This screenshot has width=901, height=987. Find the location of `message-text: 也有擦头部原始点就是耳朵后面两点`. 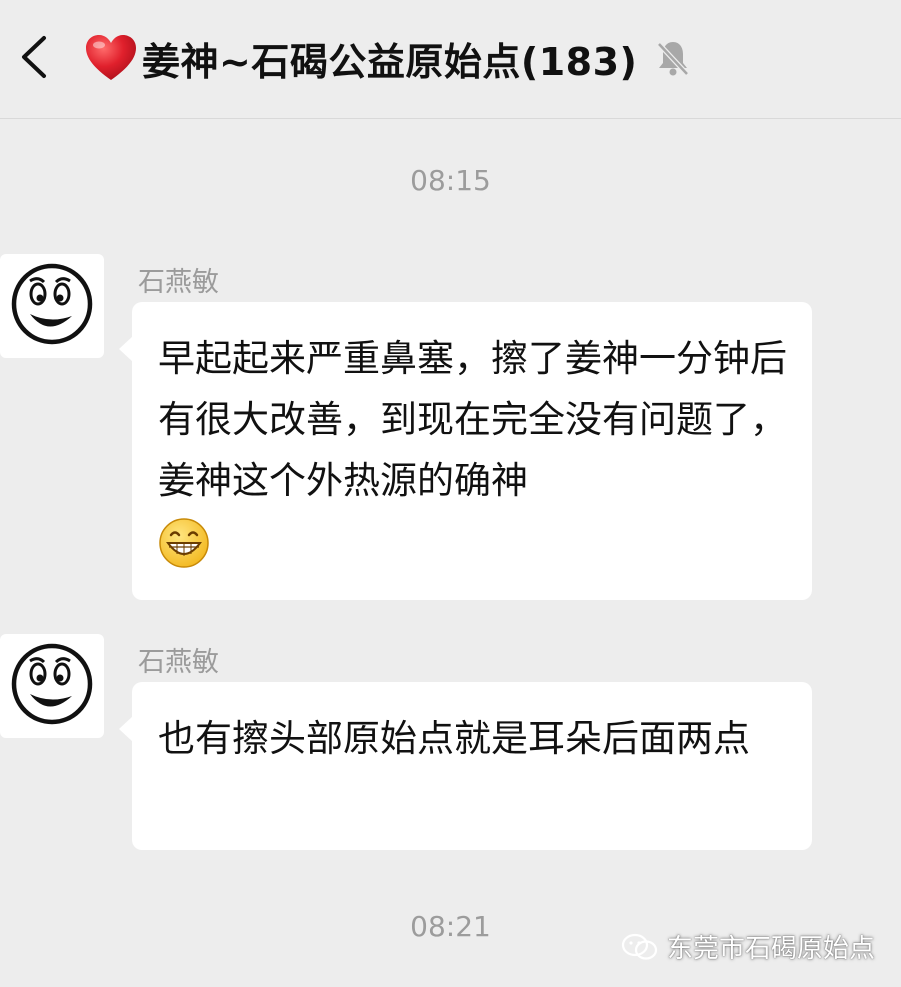

message-text: 也有擦头部原始点就是耳朵后面两点 is located at coordinates (454, 738).